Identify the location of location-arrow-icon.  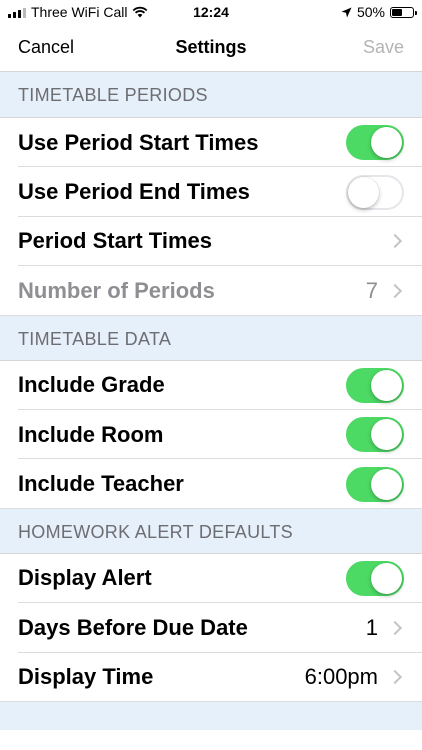
(346, 12).